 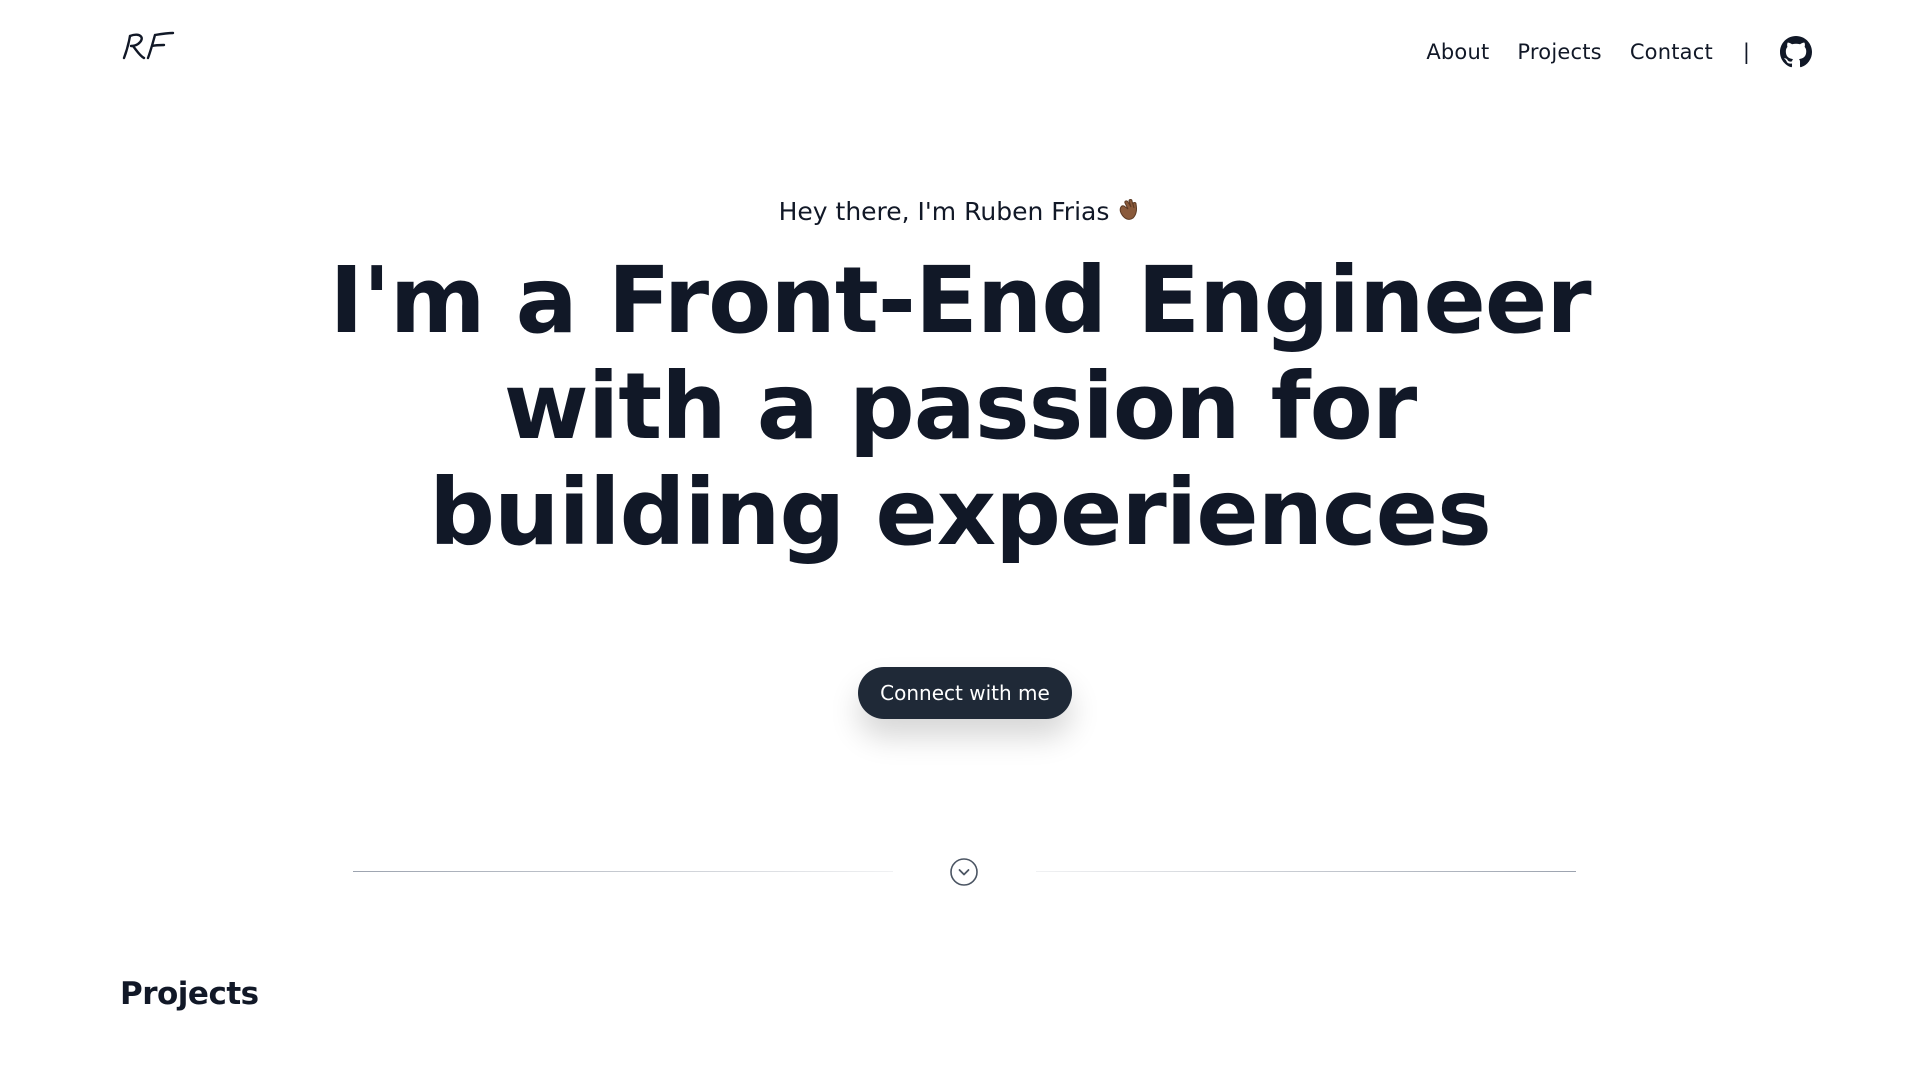 I want to click on hero-intro: Hey there, I'm Ruben Frias, so click(x=960, y=211).